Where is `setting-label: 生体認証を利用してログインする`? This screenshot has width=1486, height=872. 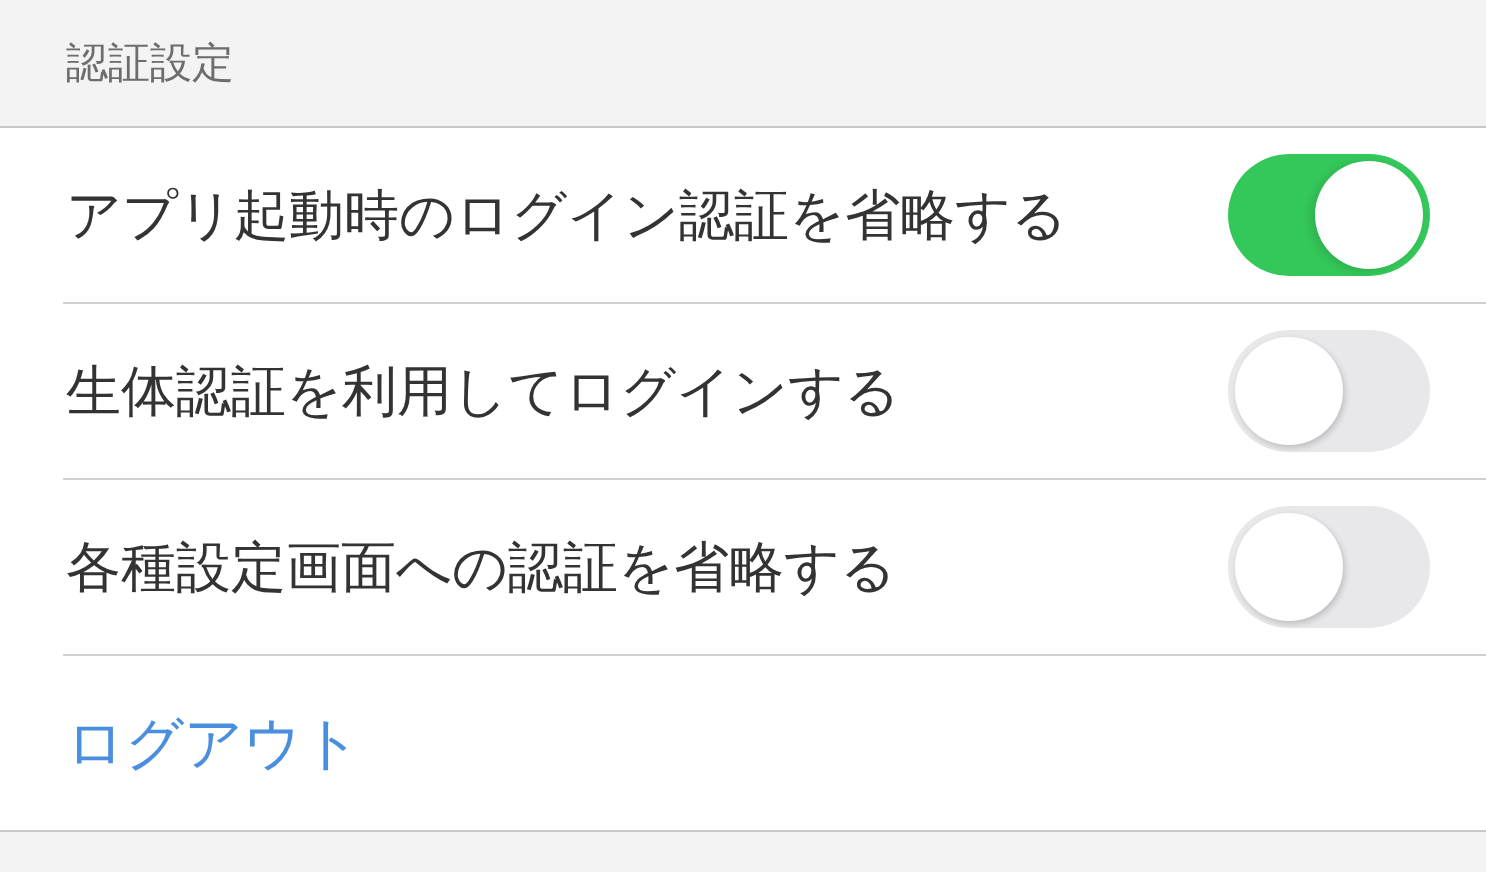 setting-label: 生体認証を利用してログインする is located at coordinates (482, 391).